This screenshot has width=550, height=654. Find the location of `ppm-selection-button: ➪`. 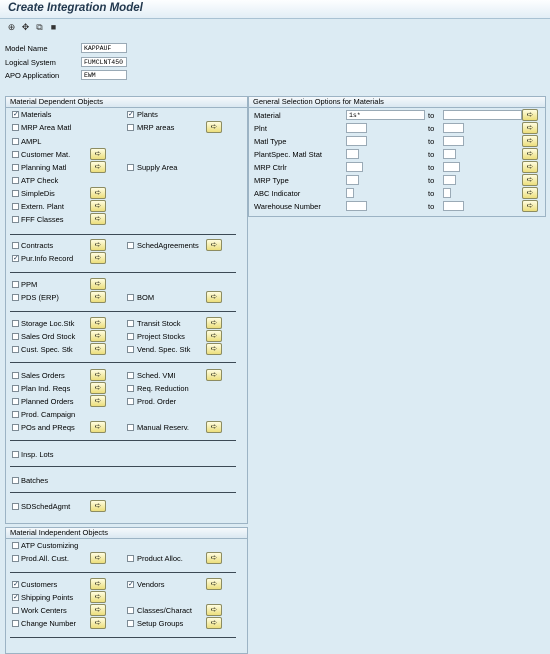

ppm-selection-button: ➪ is located at coordinates (98, 284).